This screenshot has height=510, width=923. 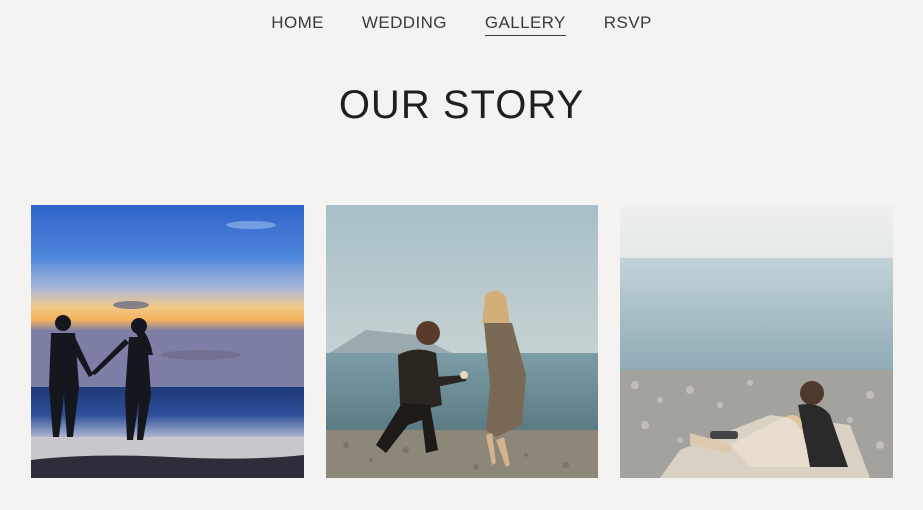 I want to click on nav-home: HOME, so click(x=297, y=24).